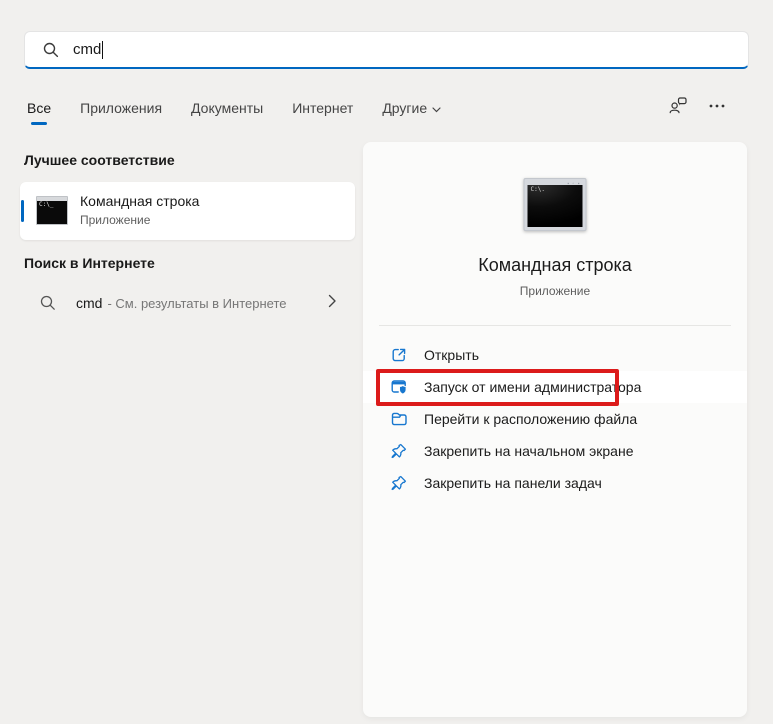 The width and height of the screenshot is (773, 724). What do you see at coordinates (436, 108) in the screenshot?
I see `chevron-down-icon` at bounding box center [436, 108].